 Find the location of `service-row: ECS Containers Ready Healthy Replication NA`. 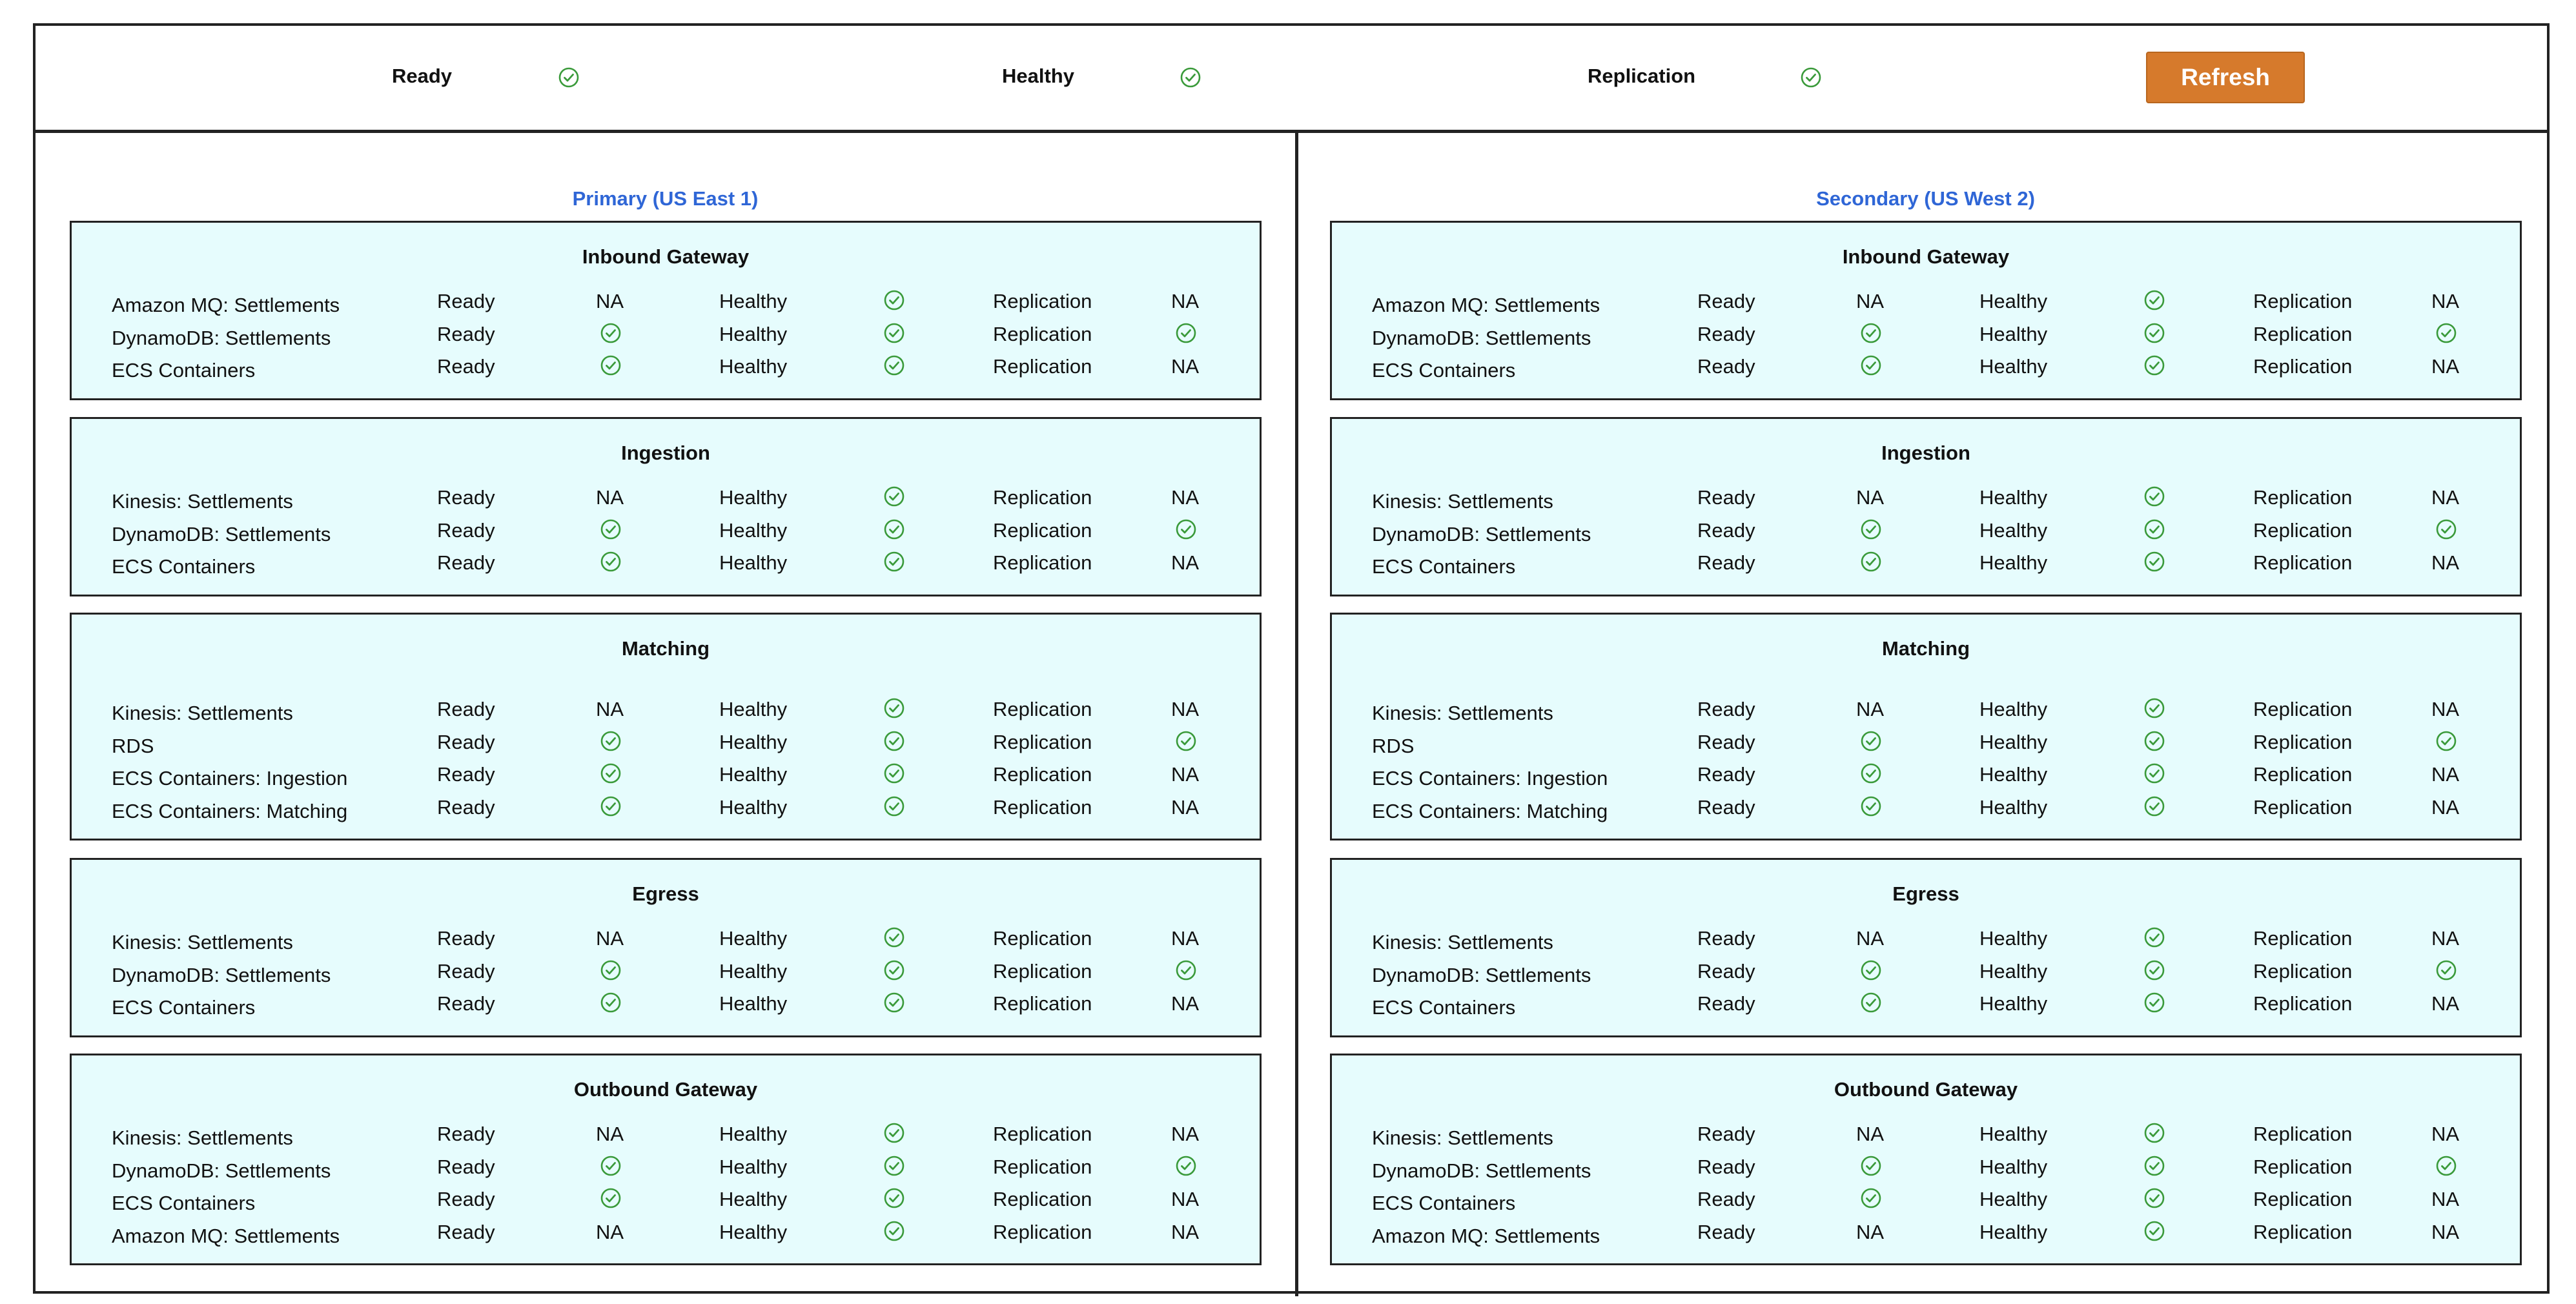

service-row: ECS Containers Ready Healthy Replication NA is located at coordinates (666, 371).